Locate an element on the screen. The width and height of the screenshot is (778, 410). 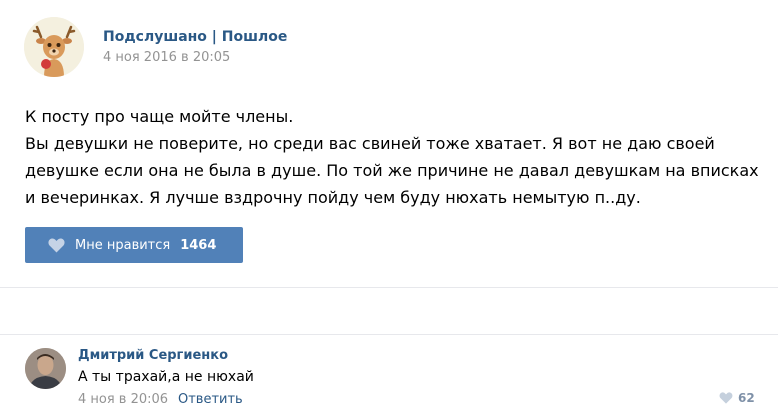
post-author: Подслушано | Пошлое is located at coordinates (195, 37).